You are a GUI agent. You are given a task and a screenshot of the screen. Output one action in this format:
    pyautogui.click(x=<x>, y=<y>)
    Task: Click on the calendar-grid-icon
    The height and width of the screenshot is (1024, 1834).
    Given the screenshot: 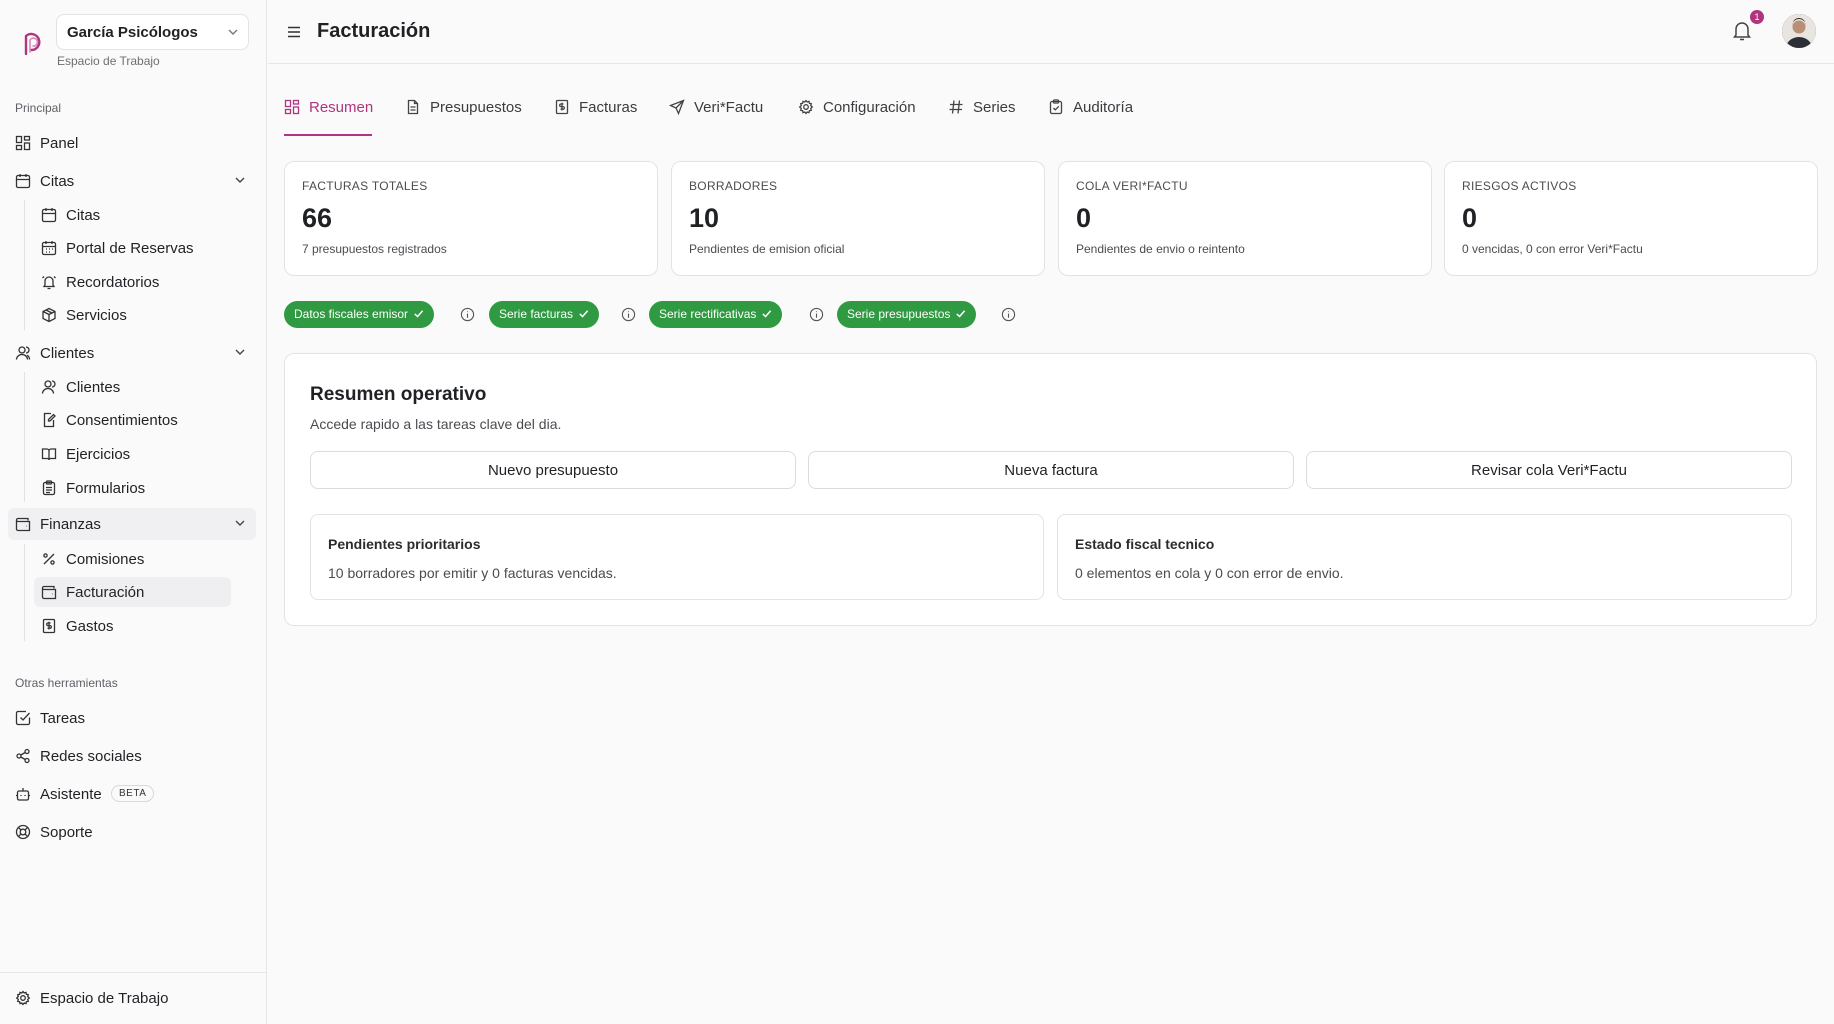 What is the action you would take?
    pyautogui.click(x=49, y=248)
    